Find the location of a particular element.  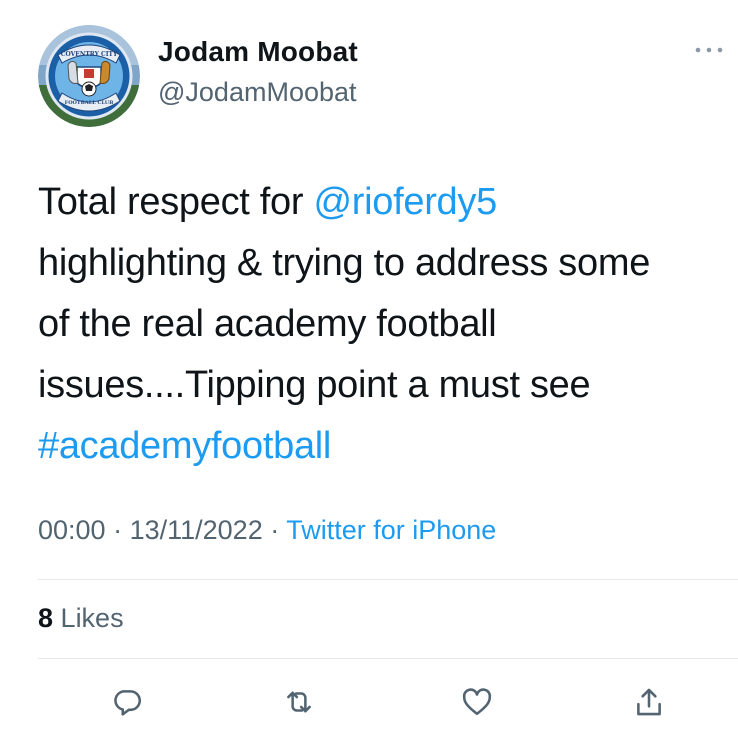

mention-link: @rioferdy5 is located at coordinates (406, 202).